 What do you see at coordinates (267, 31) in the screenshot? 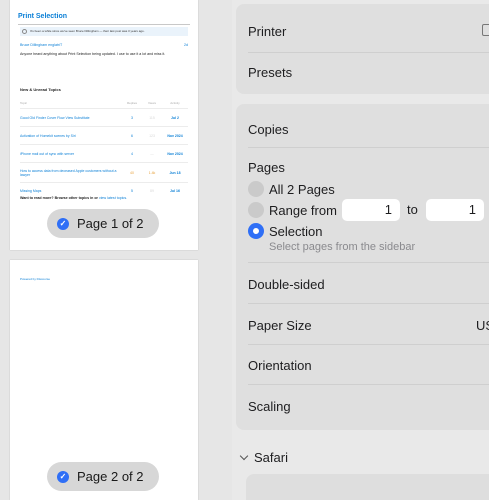
I see `printer-label: Printer` at bounding box center [267, 31].